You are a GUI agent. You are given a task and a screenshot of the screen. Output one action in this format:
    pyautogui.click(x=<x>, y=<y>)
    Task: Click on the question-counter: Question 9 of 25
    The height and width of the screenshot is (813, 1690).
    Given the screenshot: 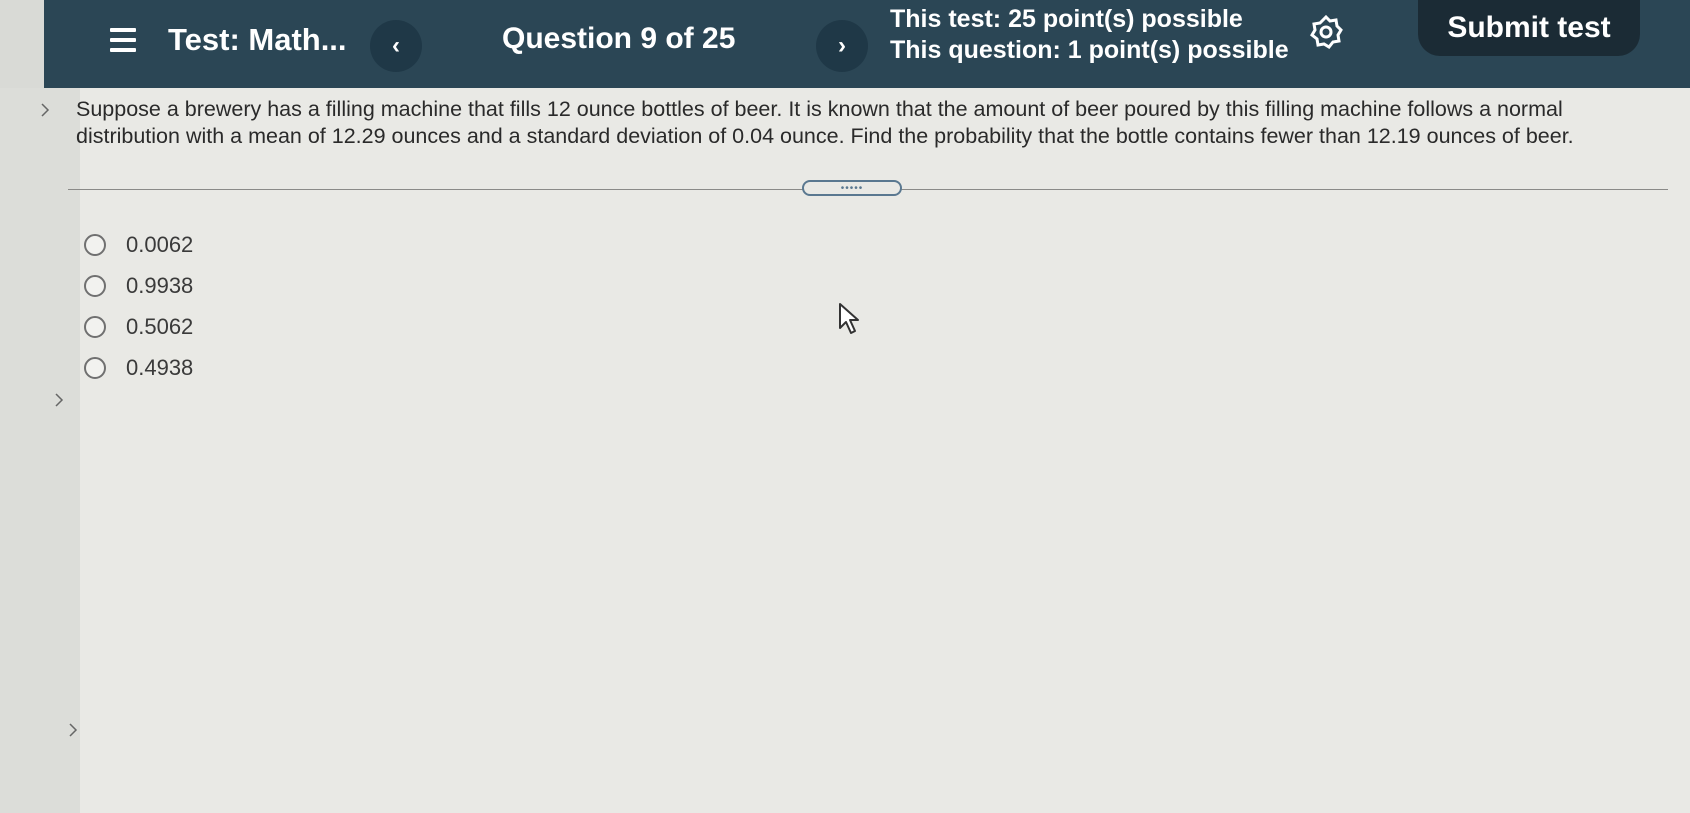 What is the action you would take?
    pyautogui.click(x=618, y=39)
    